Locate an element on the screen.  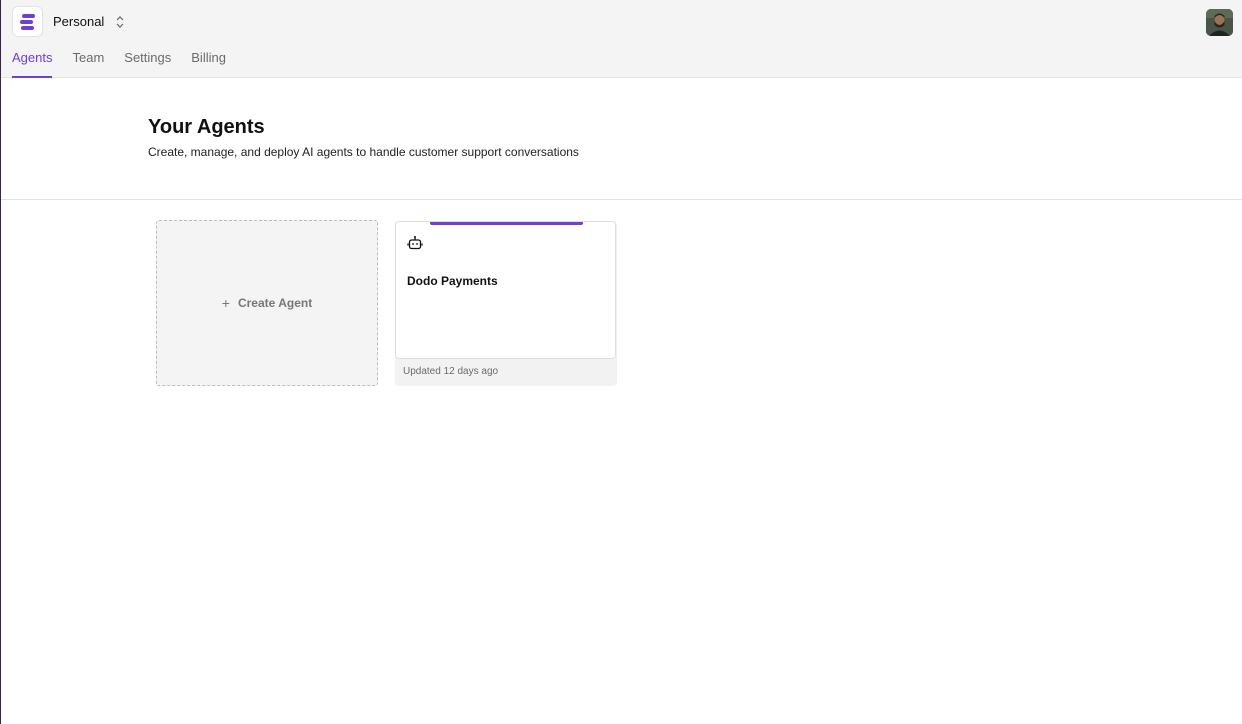
agent-card-container: Dodo Payments Updated 12 days ago is located at coordinates (506, 303).